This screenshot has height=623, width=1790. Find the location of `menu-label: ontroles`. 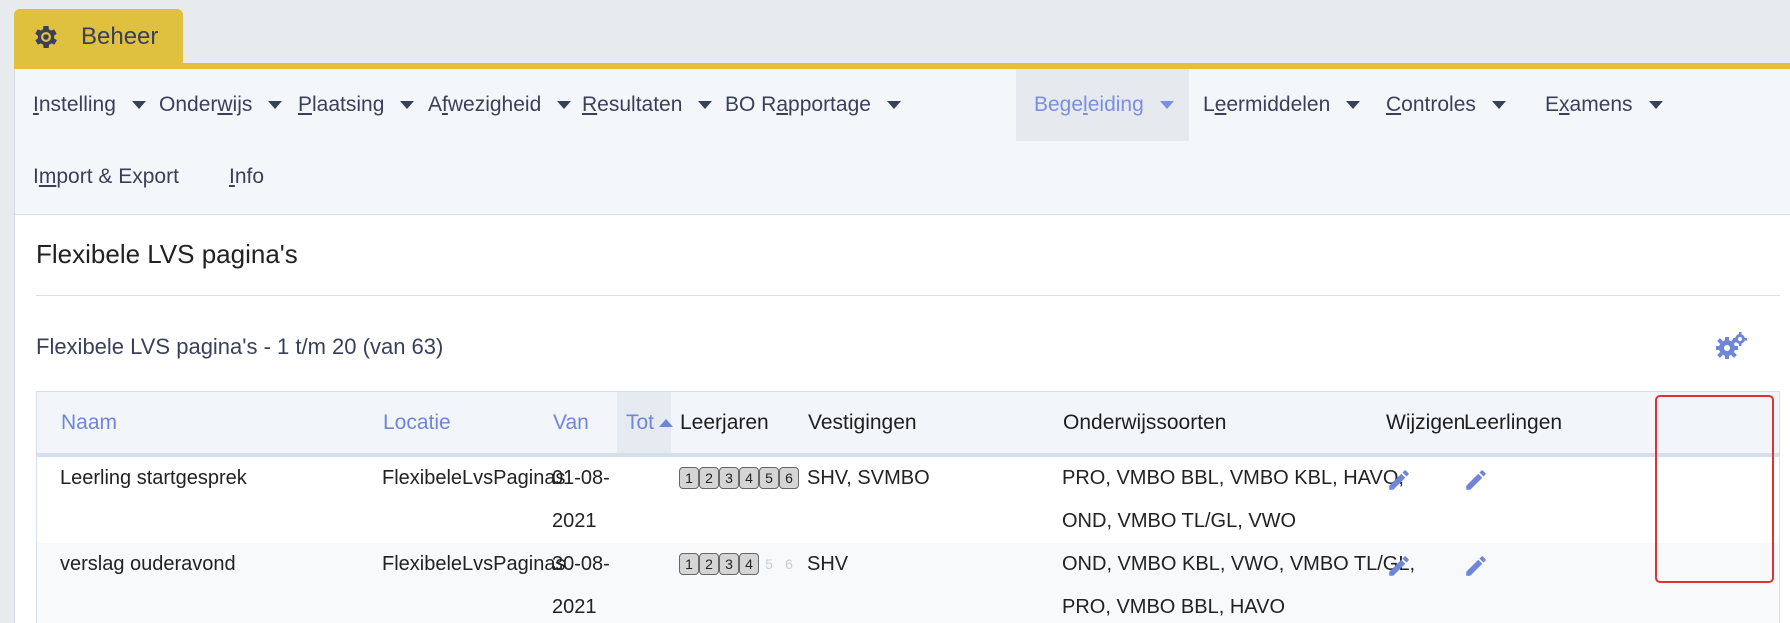

menu-label: ontroles is located at coordinates (1438, 104).